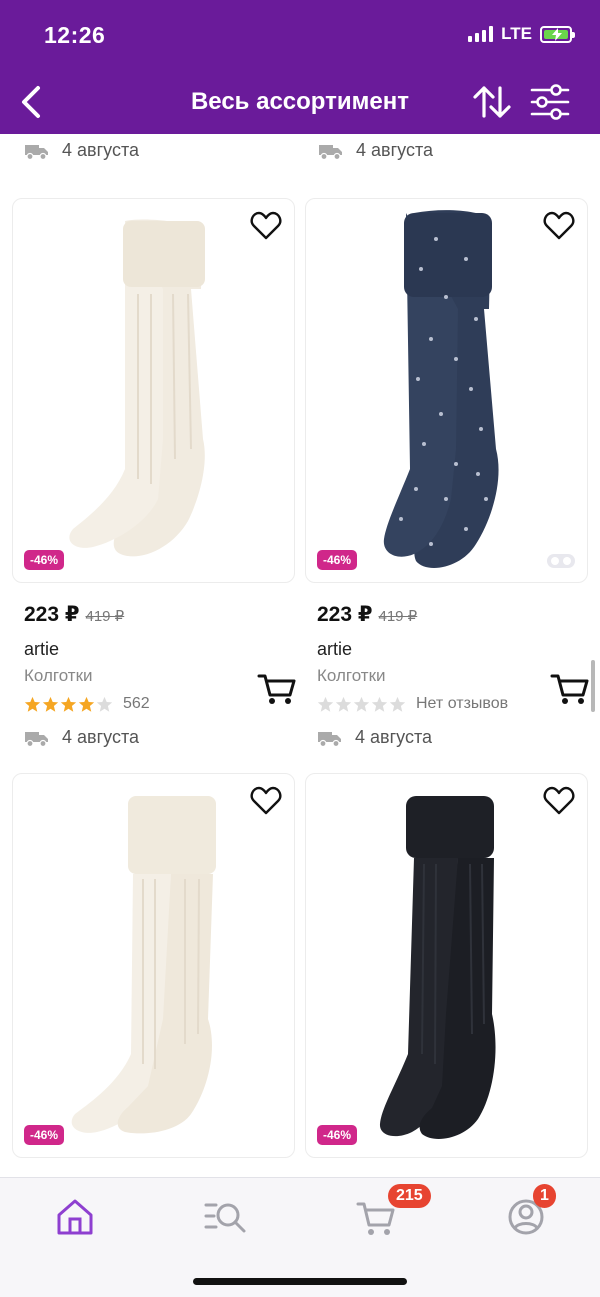 This screenshot has height=1297, width=600. I want to click on product-info: 223 ₽ 419 ₽ artie Колготки 562 4 августа, so click(165, 675).